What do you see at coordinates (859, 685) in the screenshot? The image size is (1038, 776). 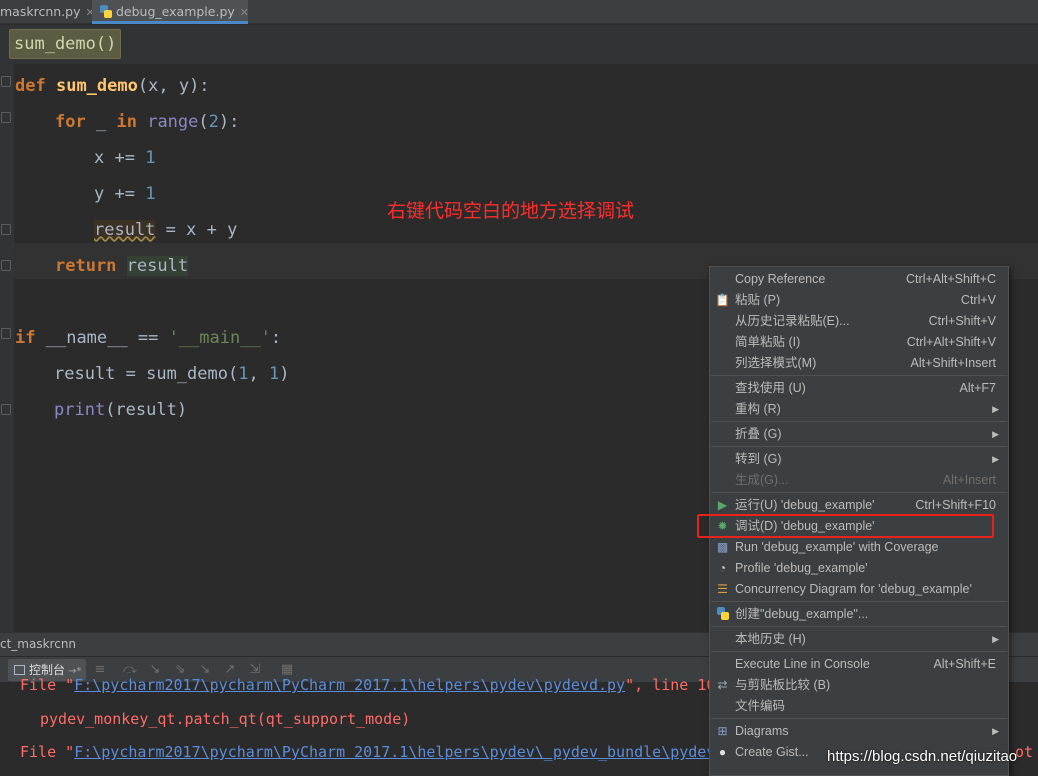 I see `menu-item-compare-clipboard: ⇄ 与剪贴板比较 (B)` at bounding box center [859, 685].